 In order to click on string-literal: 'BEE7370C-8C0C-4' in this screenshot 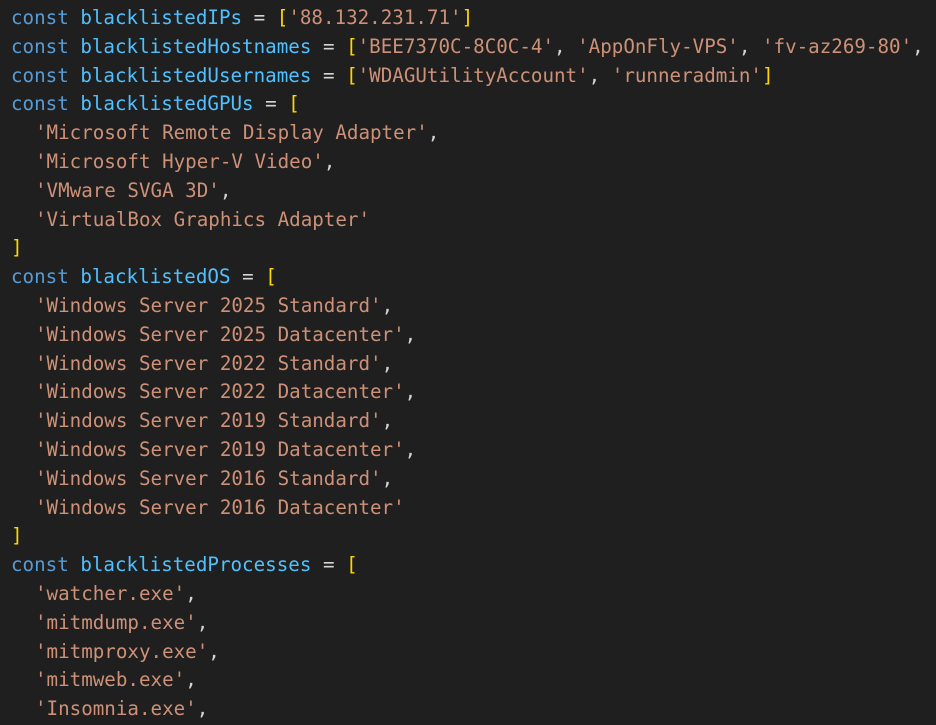, I will do `click(456, 46)`.